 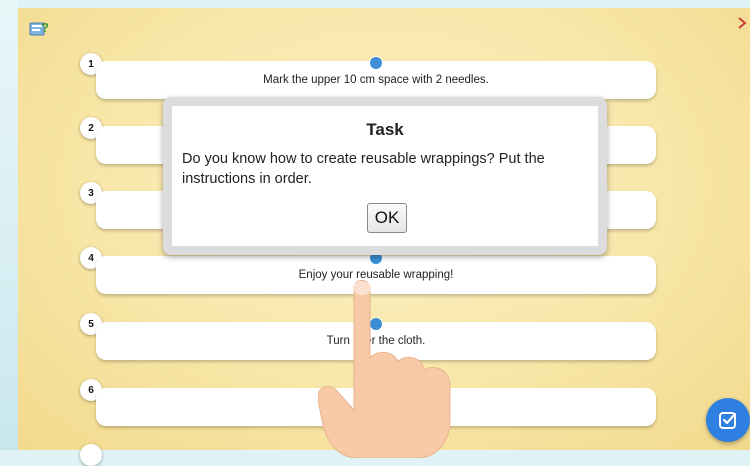 What do you see at coordinates (9, 225) in the screenshot?
I see `left-edge-strip` at bounding box center [9, 225].